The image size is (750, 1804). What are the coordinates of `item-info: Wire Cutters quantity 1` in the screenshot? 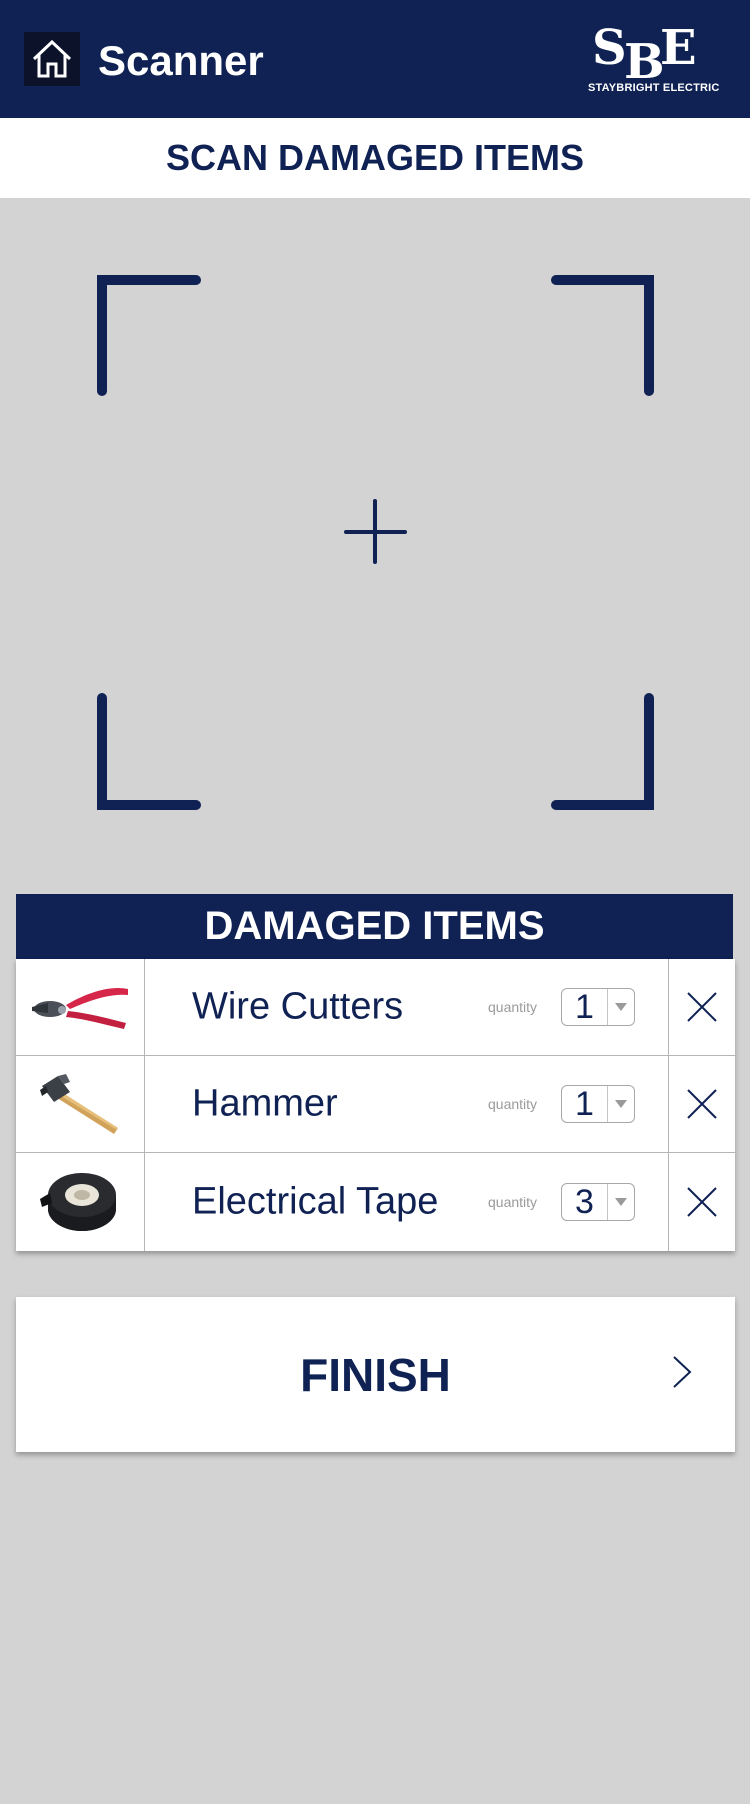 It's located at (407, 1007).